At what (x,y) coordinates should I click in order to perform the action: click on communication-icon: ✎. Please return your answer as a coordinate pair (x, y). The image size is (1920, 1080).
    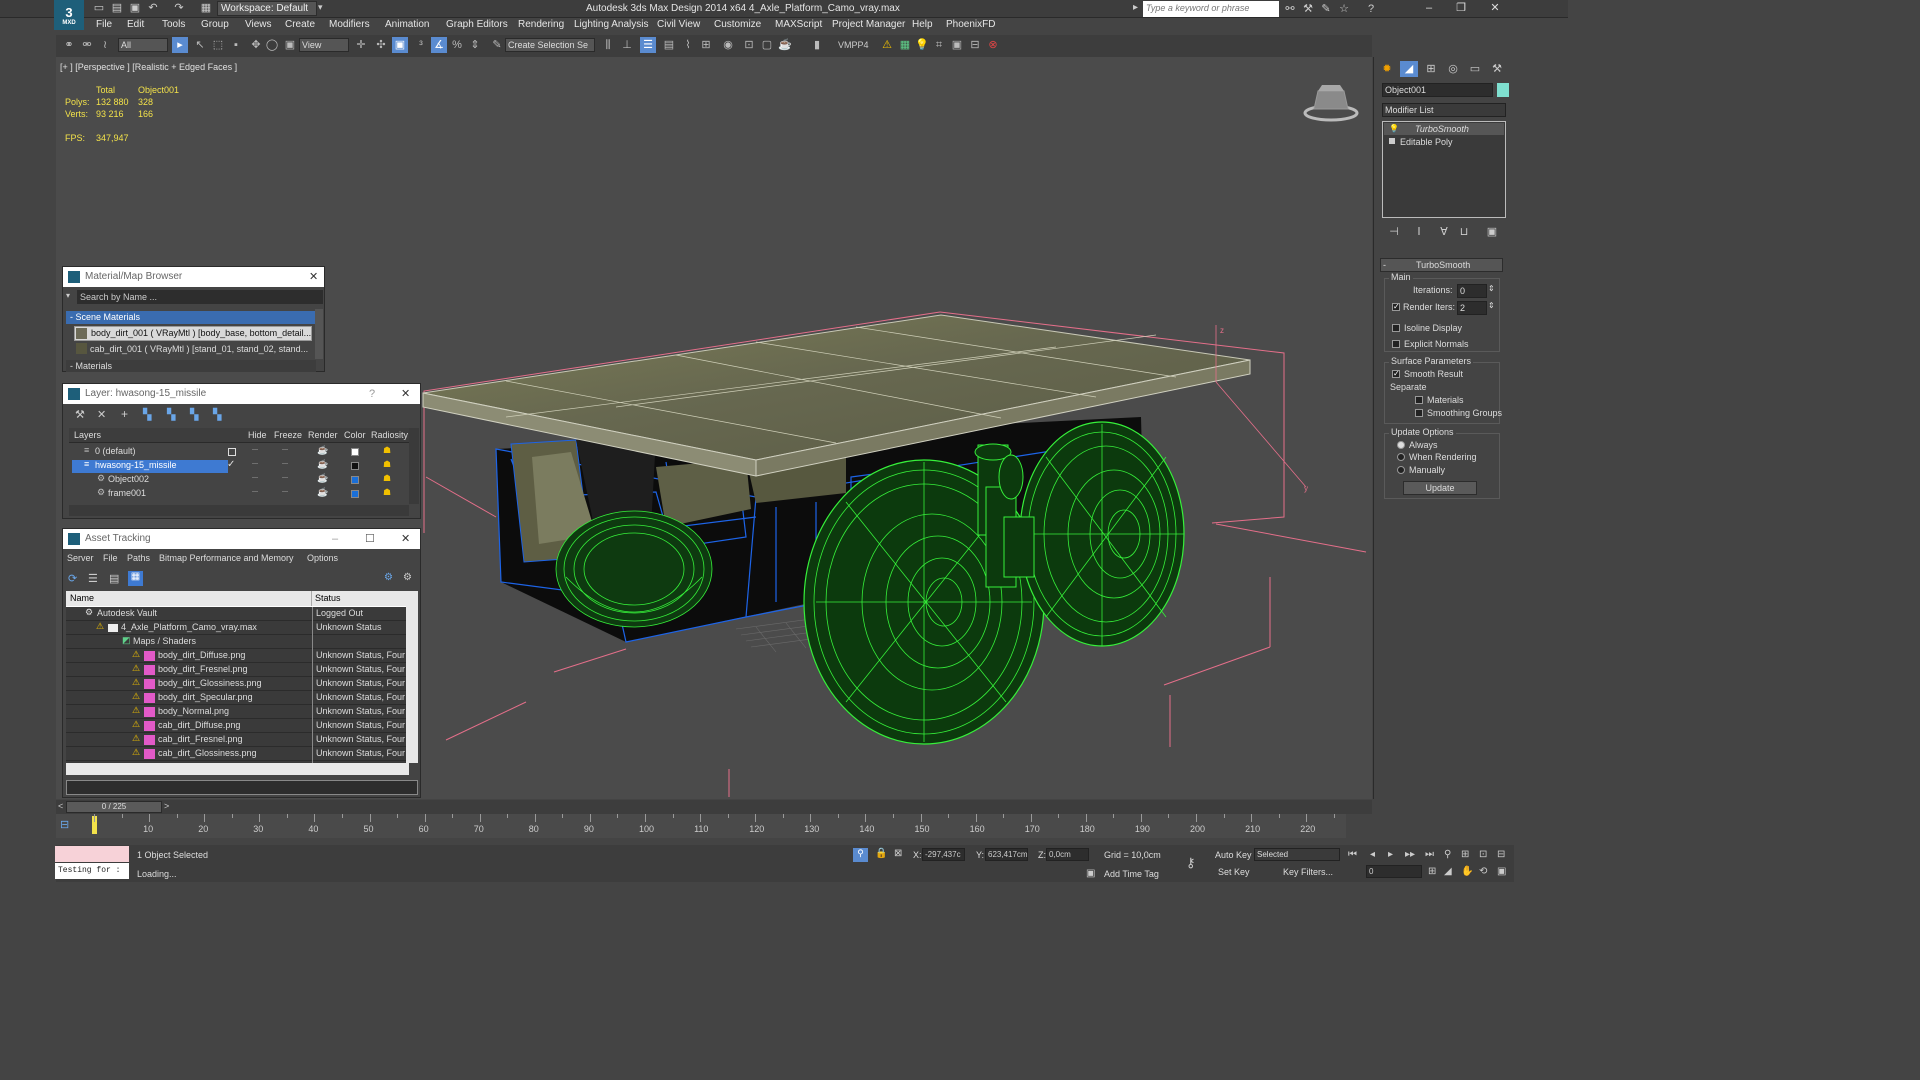
    Looking at the image, I should click on (1326, 9).